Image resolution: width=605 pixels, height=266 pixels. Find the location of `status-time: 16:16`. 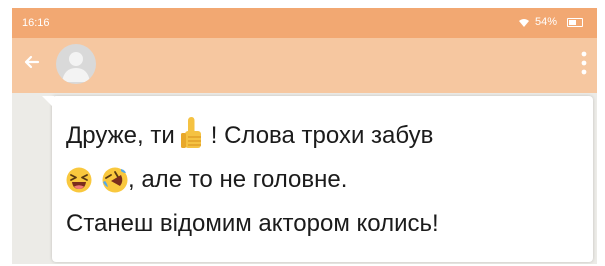

status-time: 16:16 is located at coordinates (36, 23).